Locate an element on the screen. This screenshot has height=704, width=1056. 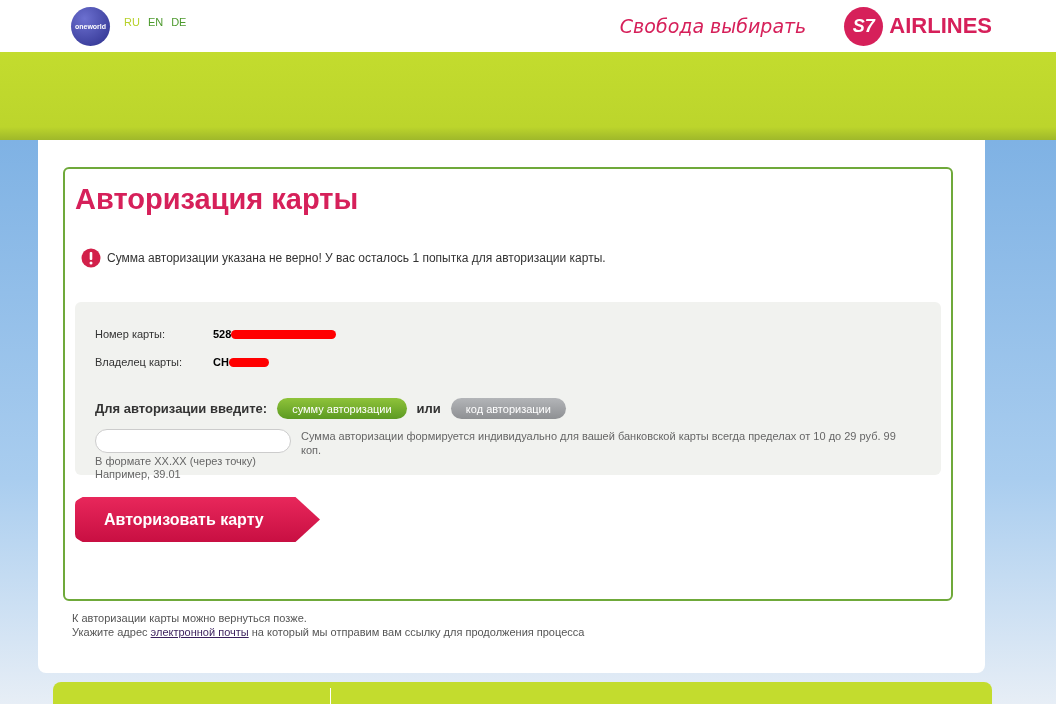
method-toggle: код авторизации is located at coordinates (508, 408).